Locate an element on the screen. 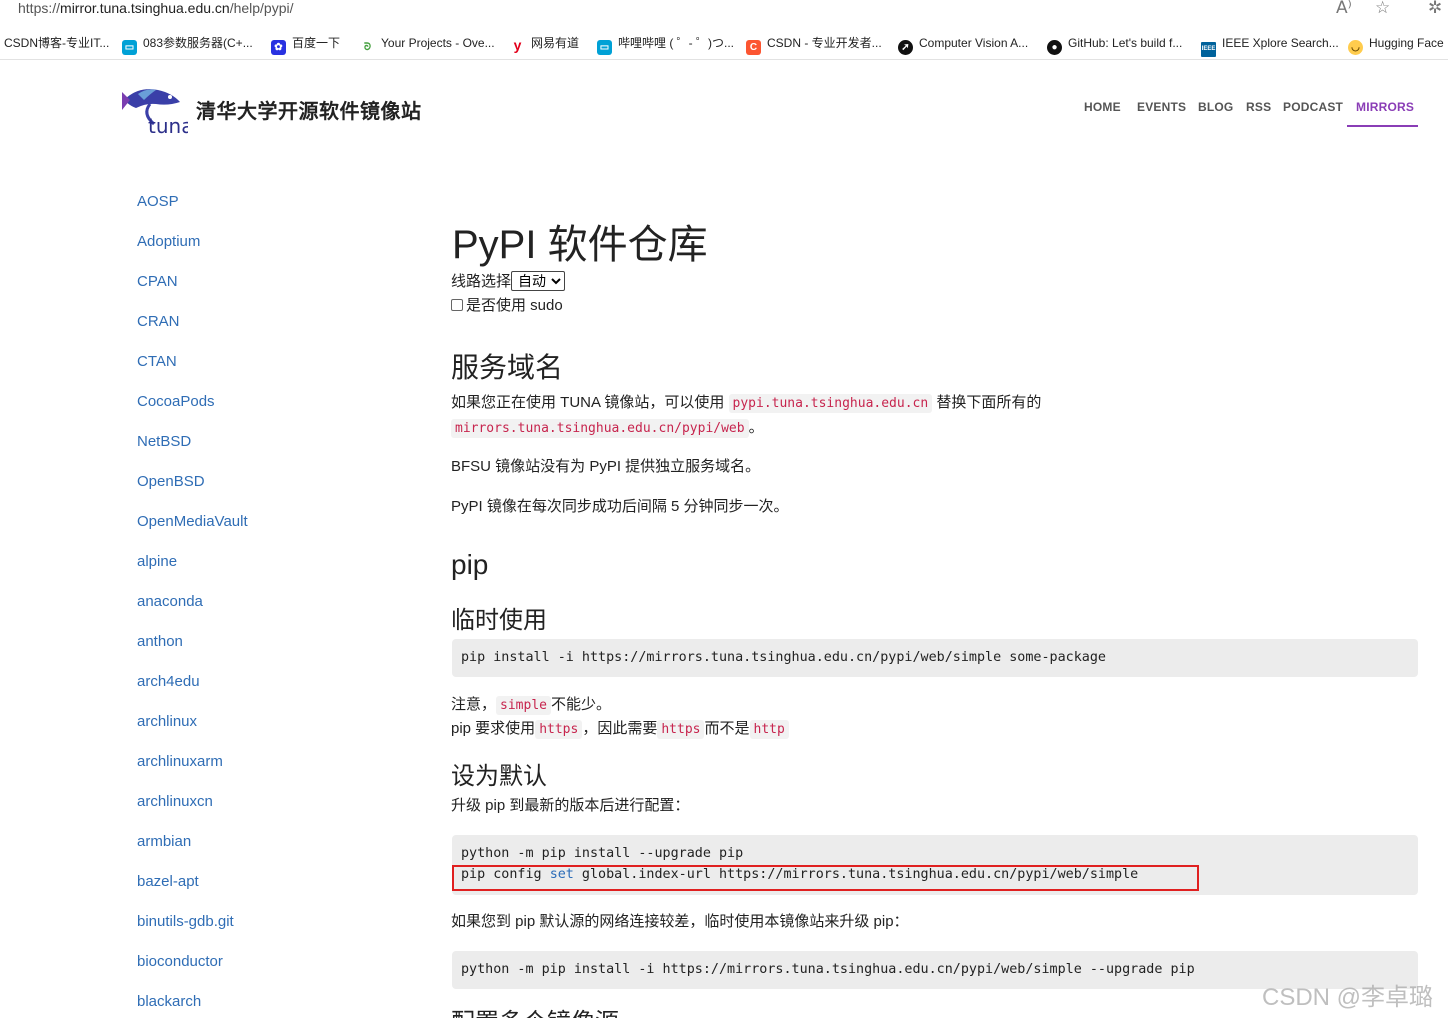 Image resolution: width=1448 pixels, height=1018 pixels. https-text-a: pip 要求使用 is located at coordinates (493, 728).